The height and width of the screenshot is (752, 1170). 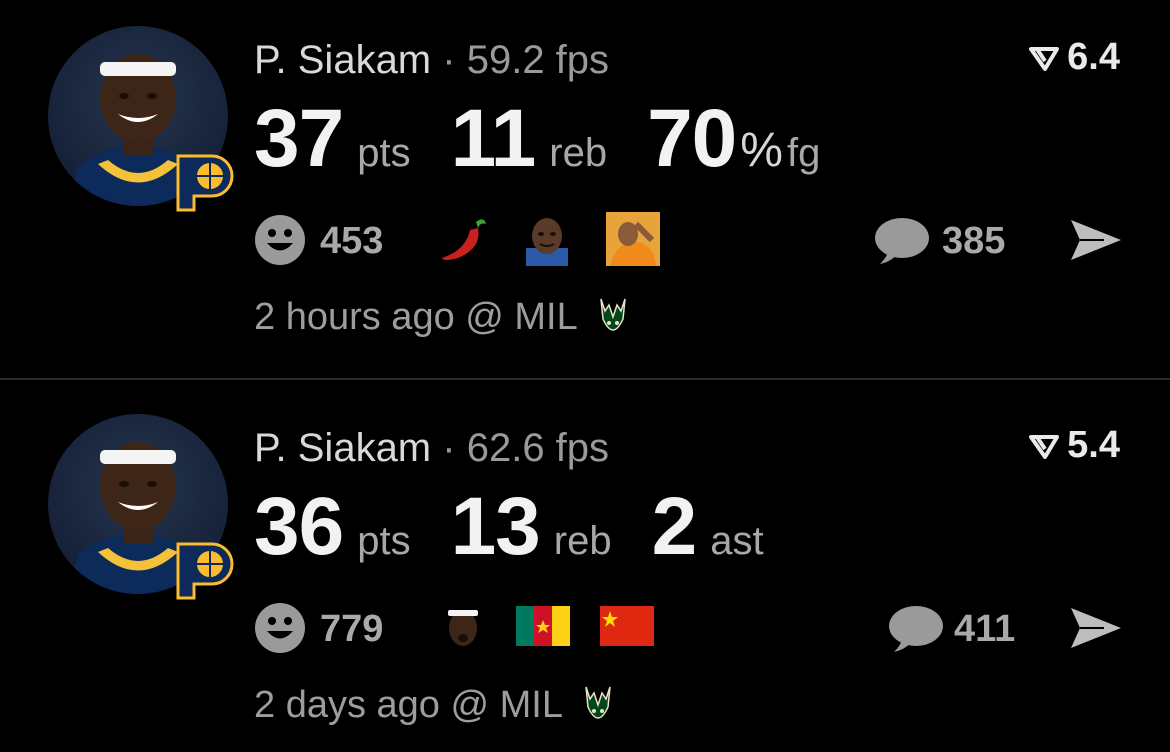 What do you see at coordinates (547, 239) in the screenshot?
I see `shaq-face-icon` at bounding box center [547, 239].